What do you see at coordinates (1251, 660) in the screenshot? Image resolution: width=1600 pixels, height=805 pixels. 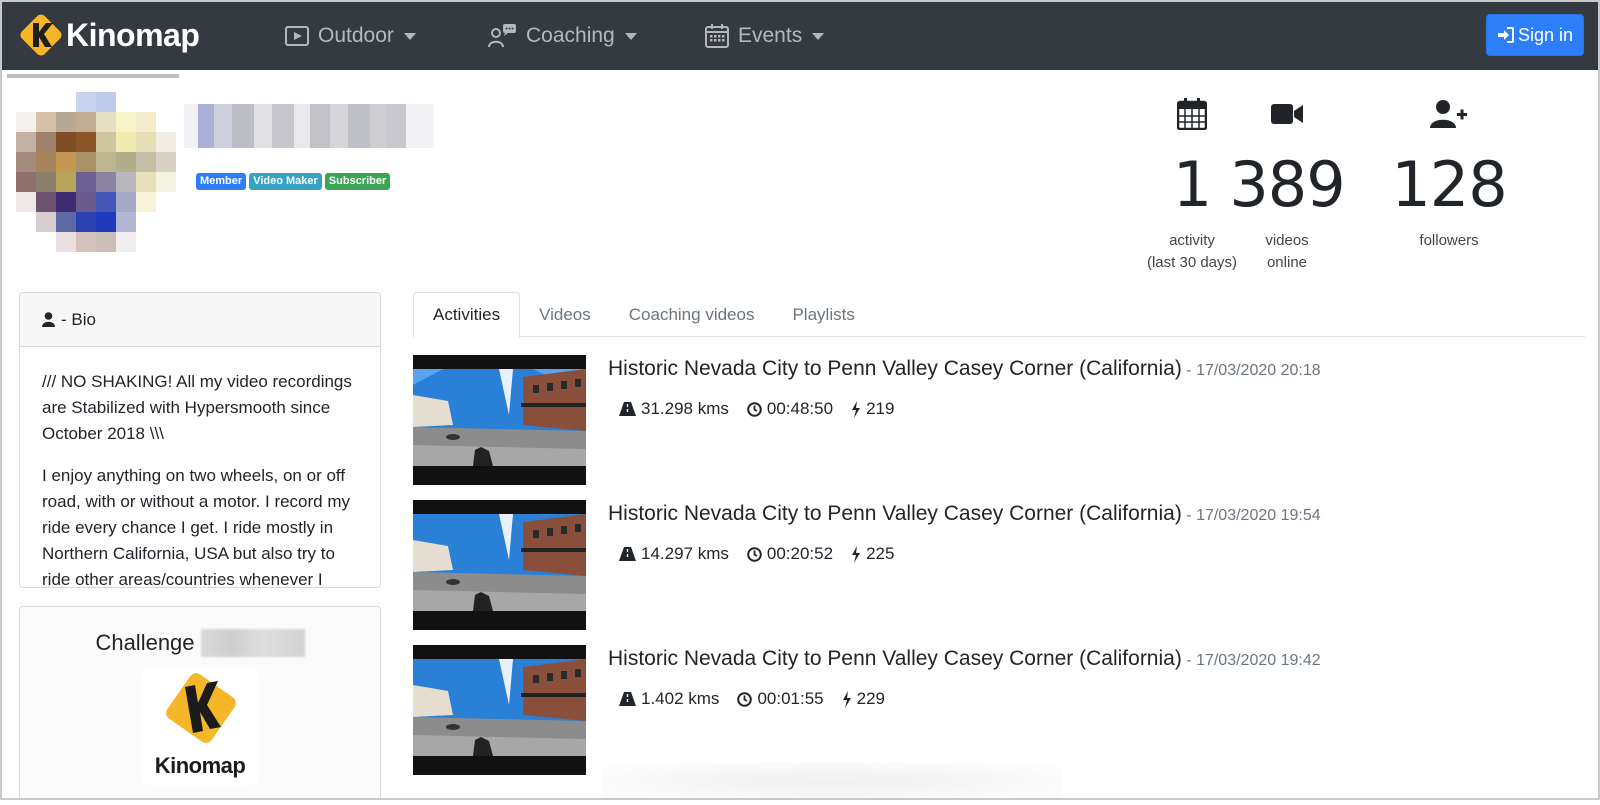 I see `activity-date: - 17/03/2020 19:42` at bounding box center [1251, 660].